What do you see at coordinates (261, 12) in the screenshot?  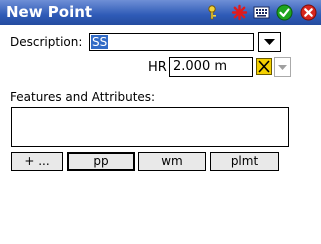 I see `keyboard-icon` at bounding box center [261, 12].